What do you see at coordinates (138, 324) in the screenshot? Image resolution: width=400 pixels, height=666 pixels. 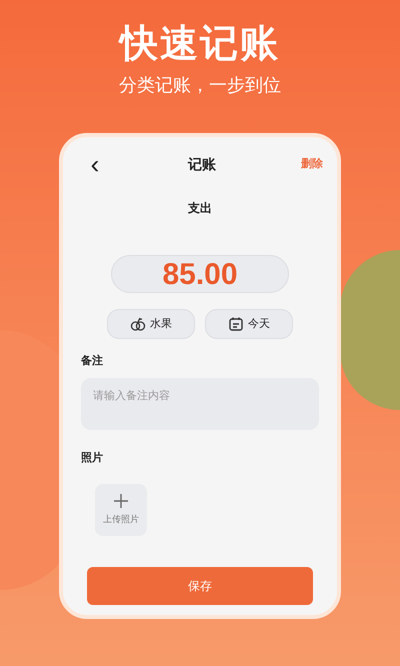 I see `fruit-icon` at bounding box center [138, 324].